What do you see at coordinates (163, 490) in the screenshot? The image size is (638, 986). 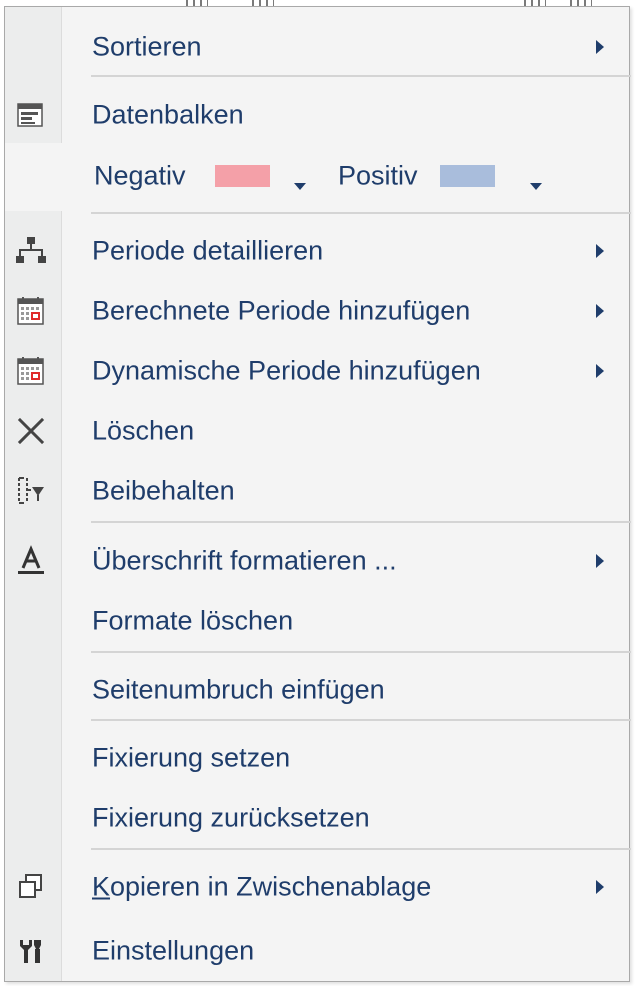 I see `menu-item-label: Beibehalten` at bounding box center [163, 490].